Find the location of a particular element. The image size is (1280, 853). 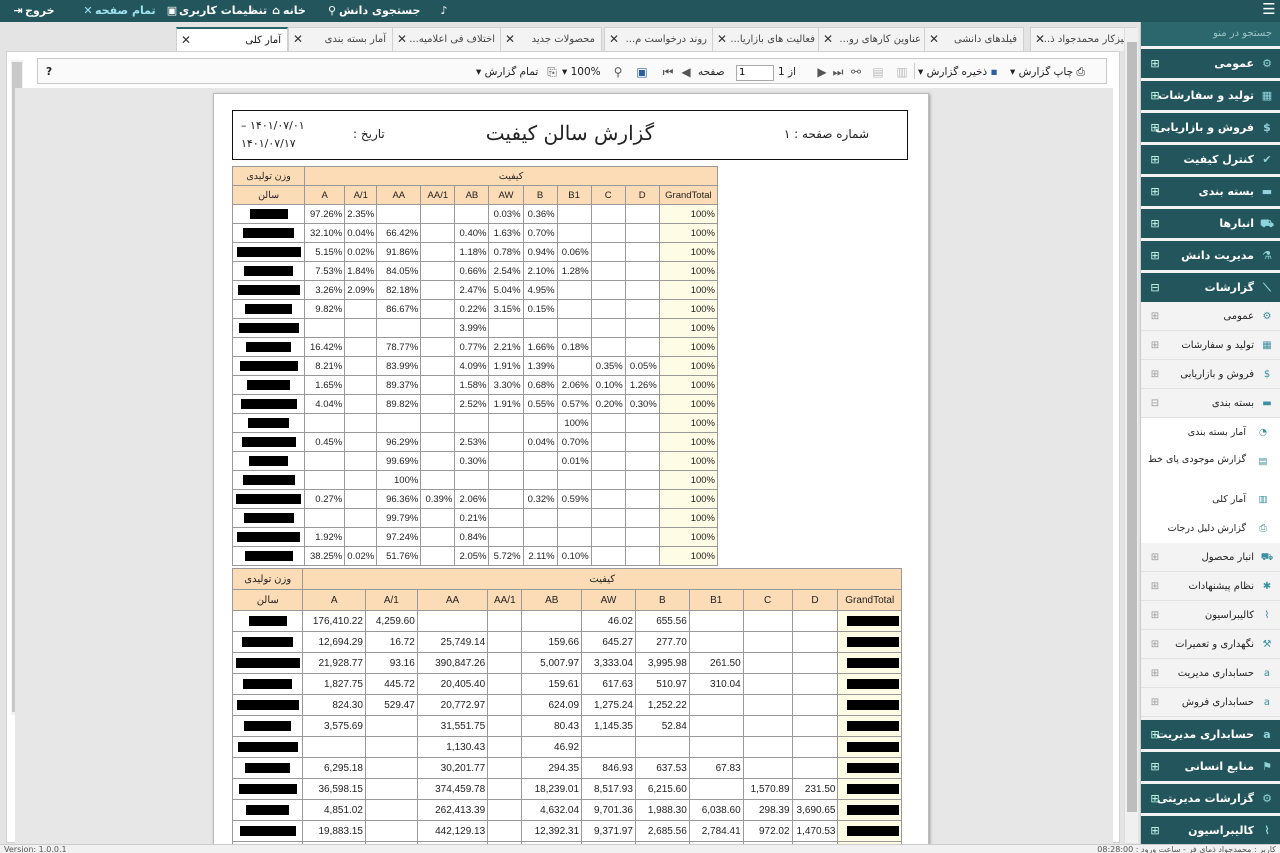

page-setup-icon: ▣ is located at coordinates (642, 72).